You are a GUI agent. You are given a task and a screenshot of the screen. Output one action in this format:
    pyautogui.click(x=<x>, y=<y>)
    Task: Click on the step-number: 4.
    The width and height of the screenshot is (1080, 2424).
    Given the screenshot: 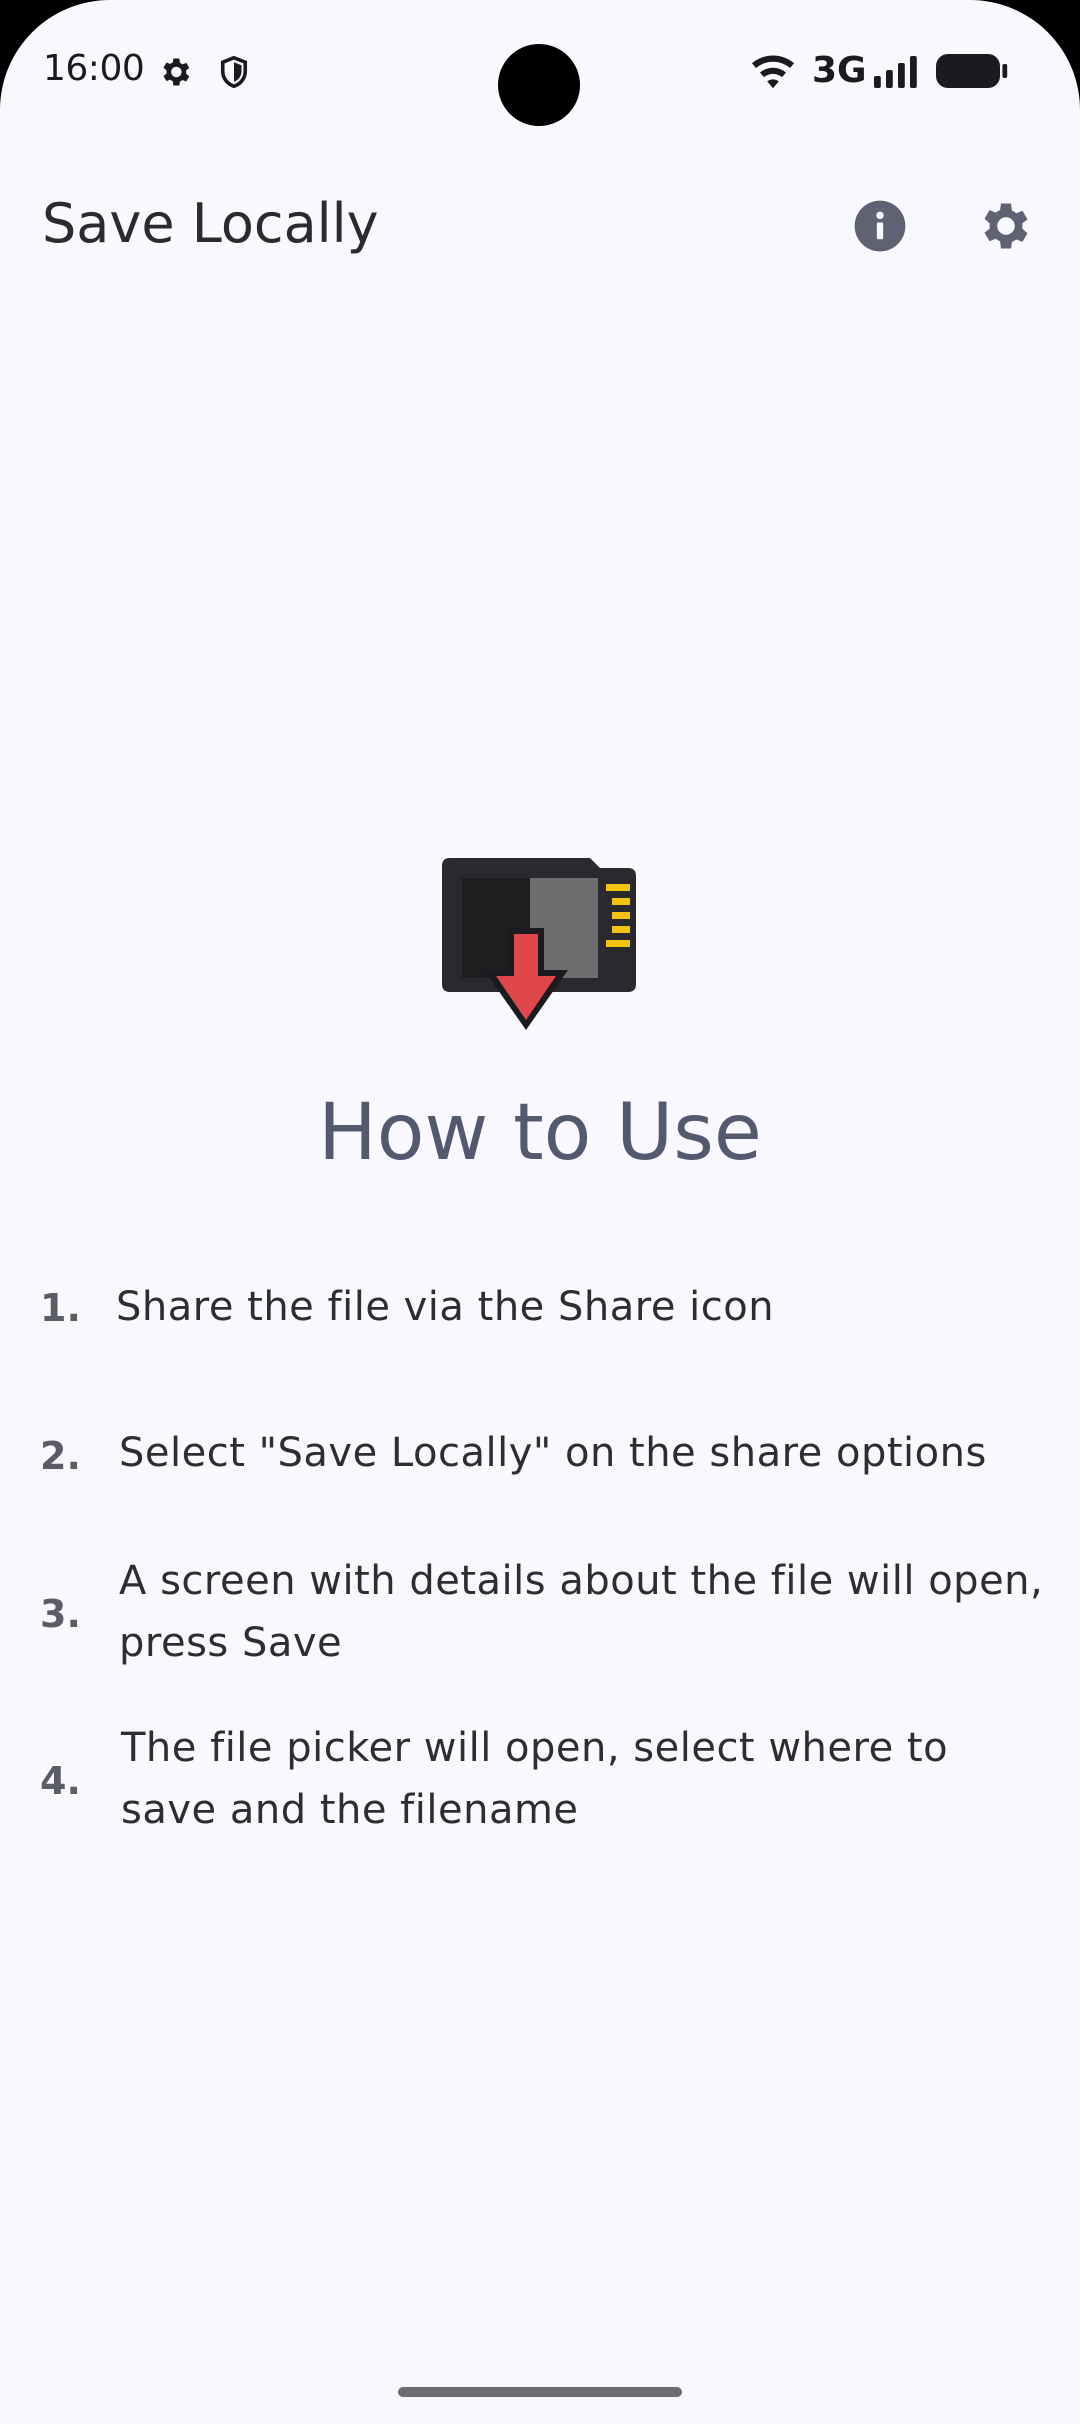 What is the action you would take?
    pyautogui.click(x=60, y=1781)
    